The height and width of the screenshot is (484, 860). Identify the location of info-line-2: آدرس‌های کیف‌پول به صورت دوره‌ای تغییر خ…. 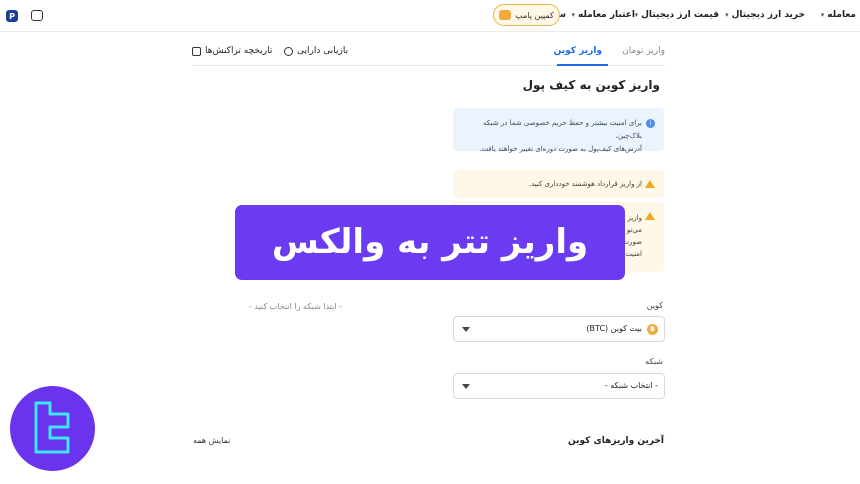
(560, 149).